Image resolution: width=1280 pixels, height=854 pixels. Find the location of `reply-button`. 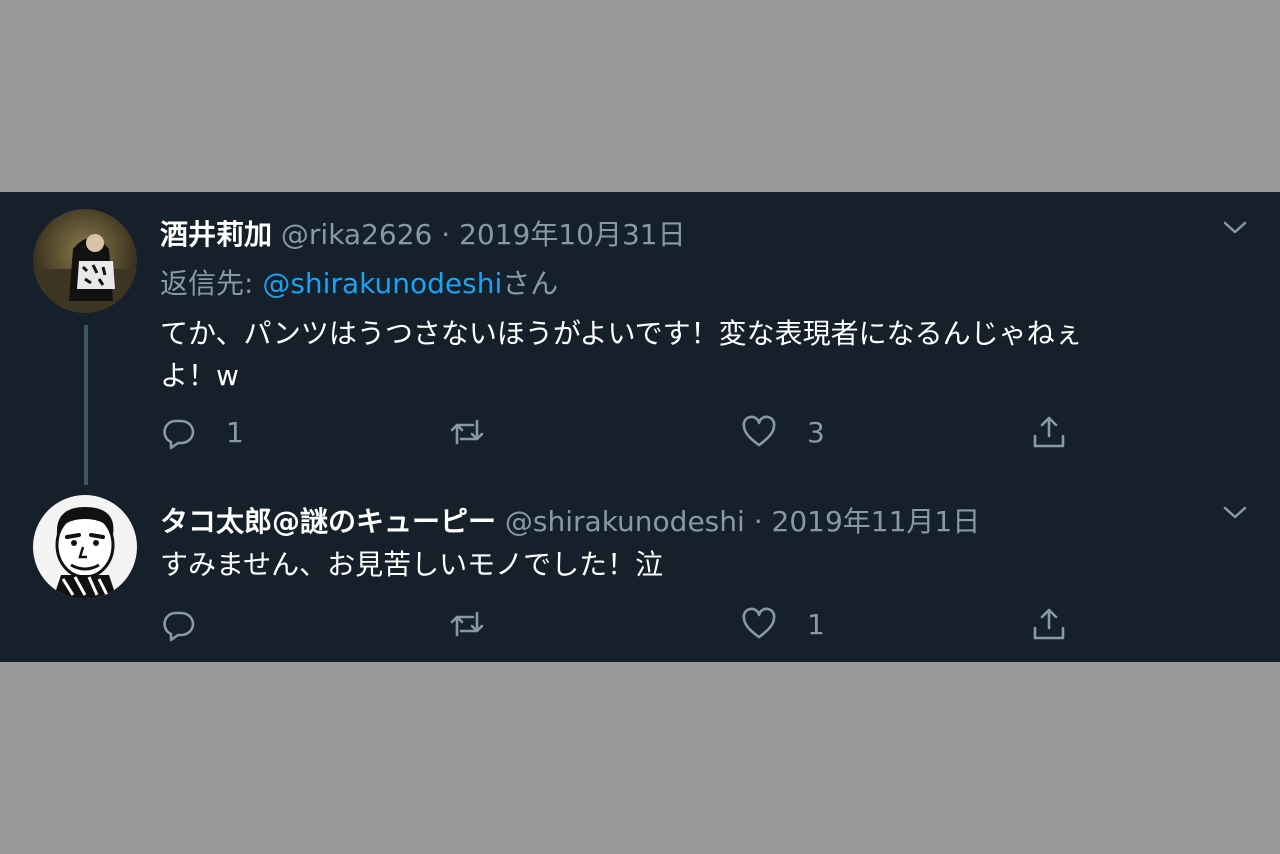

reply-button is located at coordinates (193, 624).